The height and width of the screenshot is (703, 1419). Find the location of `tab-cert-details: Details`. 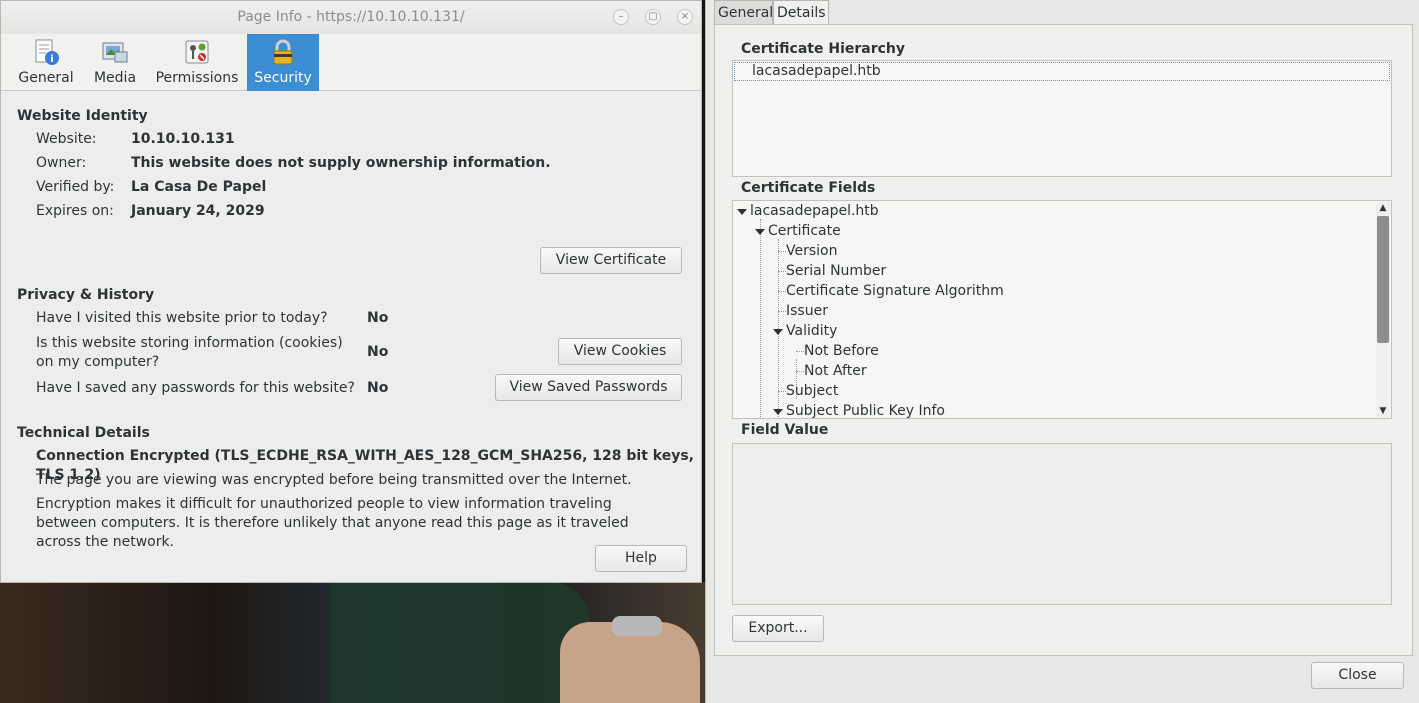

tab-cert-details: Details is located at coordinates (801, 12).